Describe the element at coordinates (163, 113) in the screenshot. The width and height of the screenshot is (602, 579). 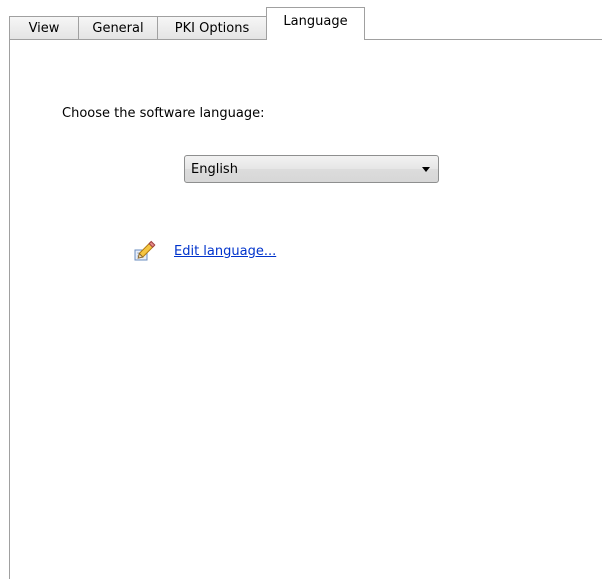
I see `language-prompt: Choose the software language:` at that location.